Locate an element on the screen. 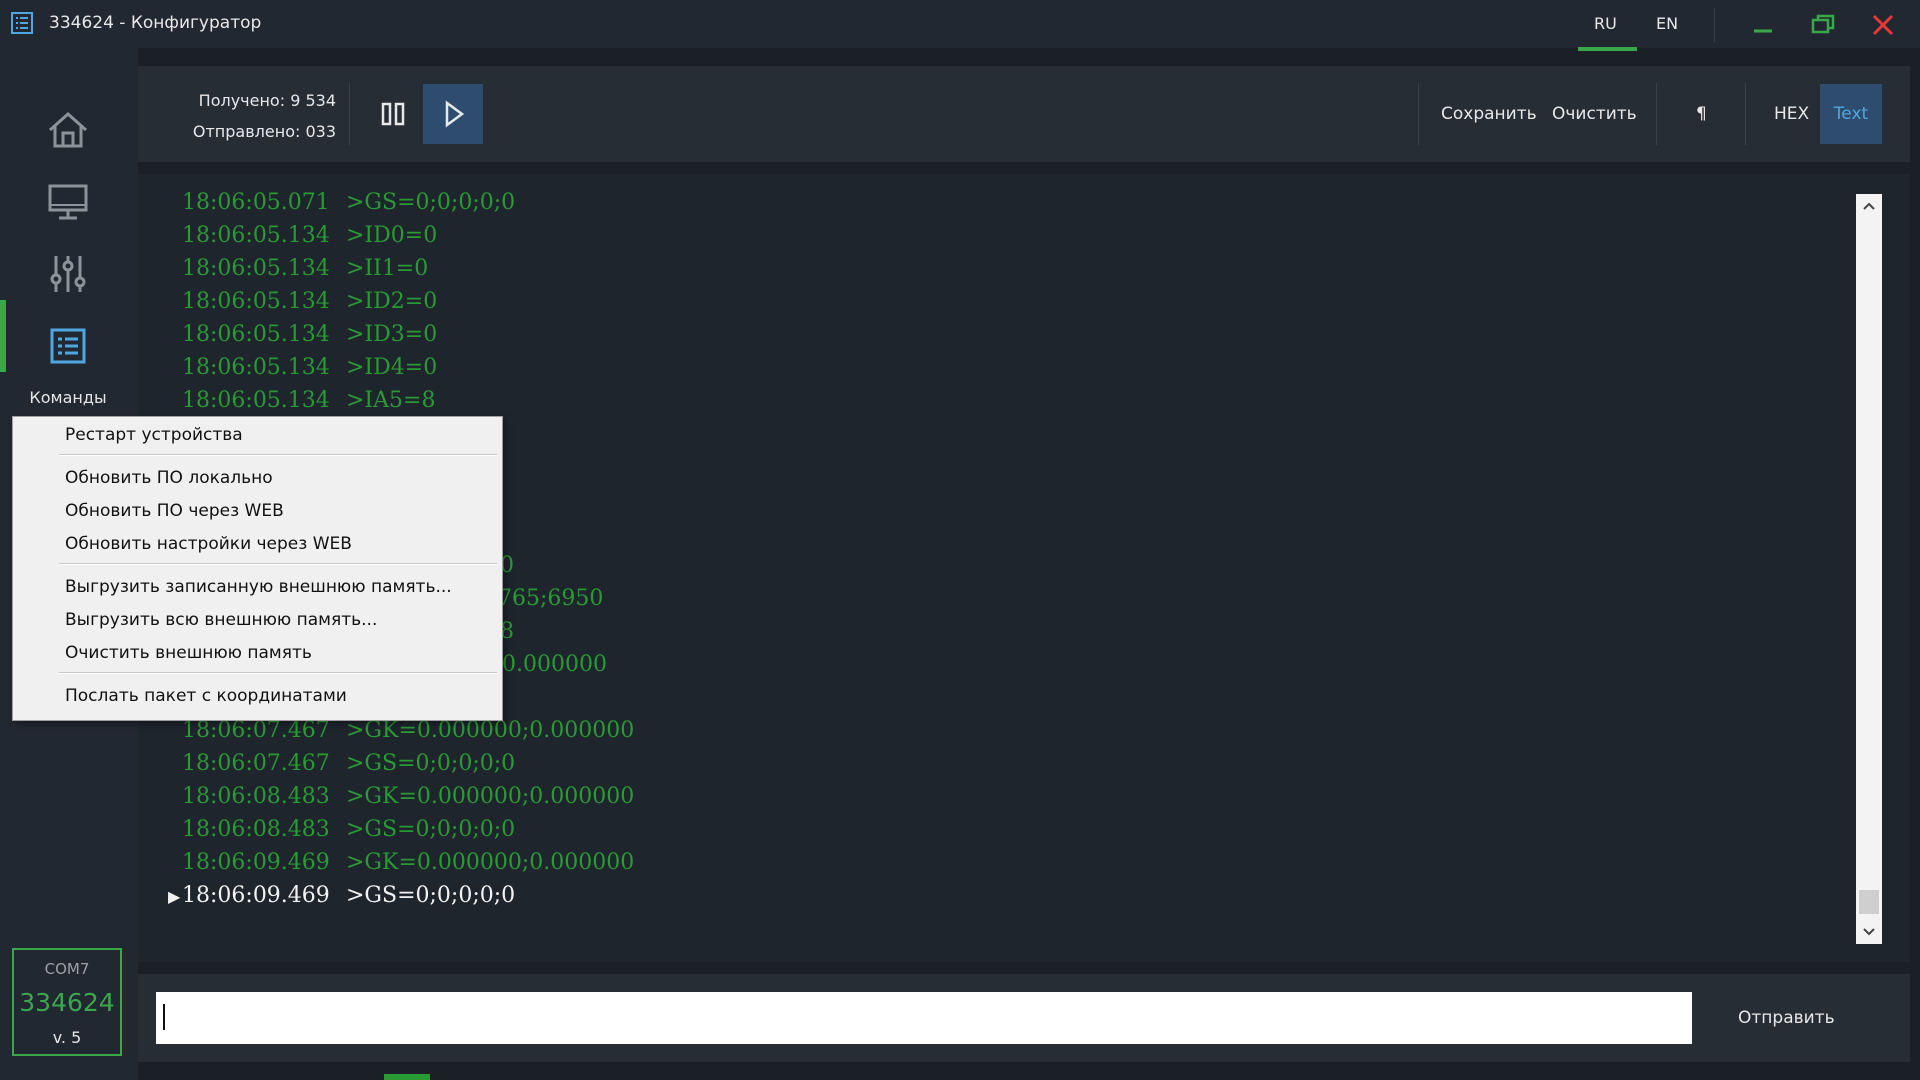 The image size is (1920, 1080). clear-button: Очистить is located at coordinates (1594, 114).